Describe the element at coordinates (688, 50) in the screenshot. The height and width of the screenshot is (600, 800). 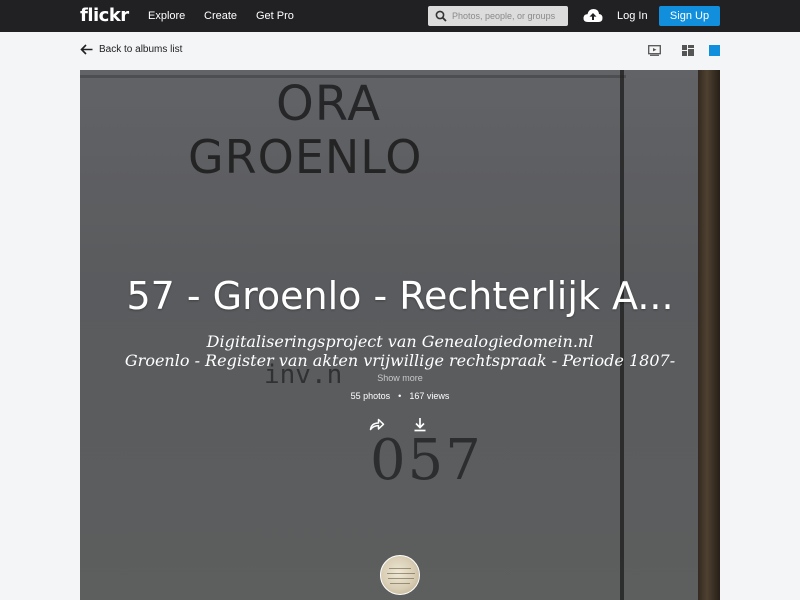
I see `layout-grid-icon` at that location.